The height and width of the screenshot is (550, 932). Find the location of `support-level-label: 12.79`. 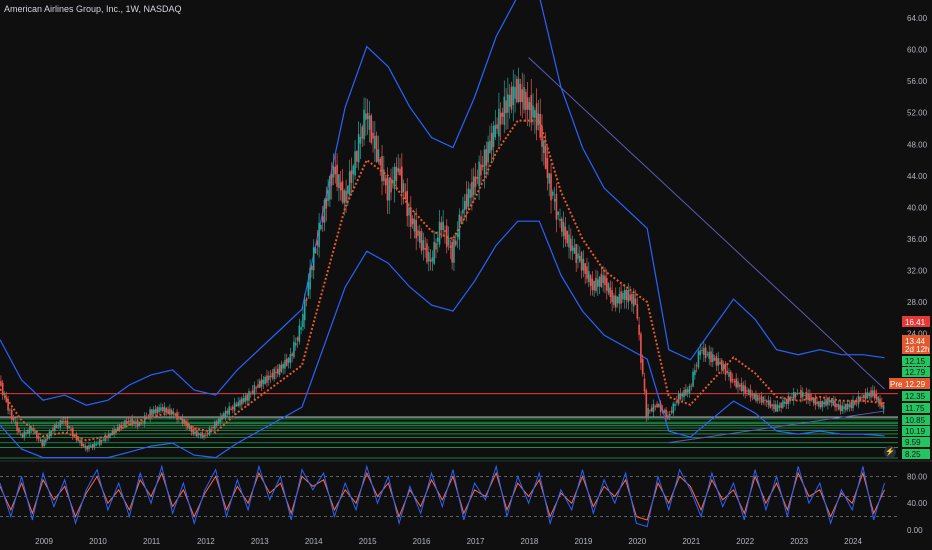

support-level-label: 12.79 is located at coordinates (915, 372).